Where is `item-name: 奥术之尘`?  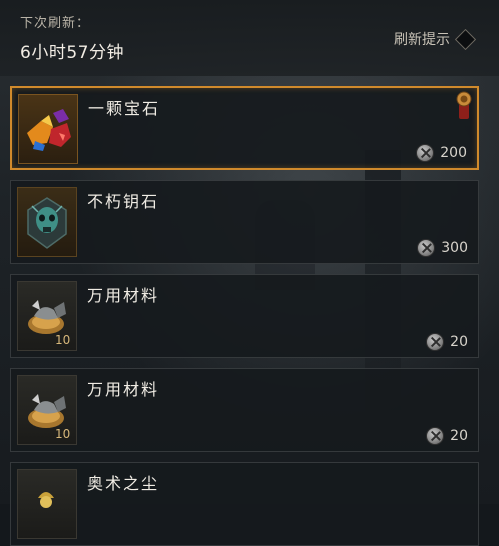
item-name: 奥术之尘 is located at coordinates (123, 483).